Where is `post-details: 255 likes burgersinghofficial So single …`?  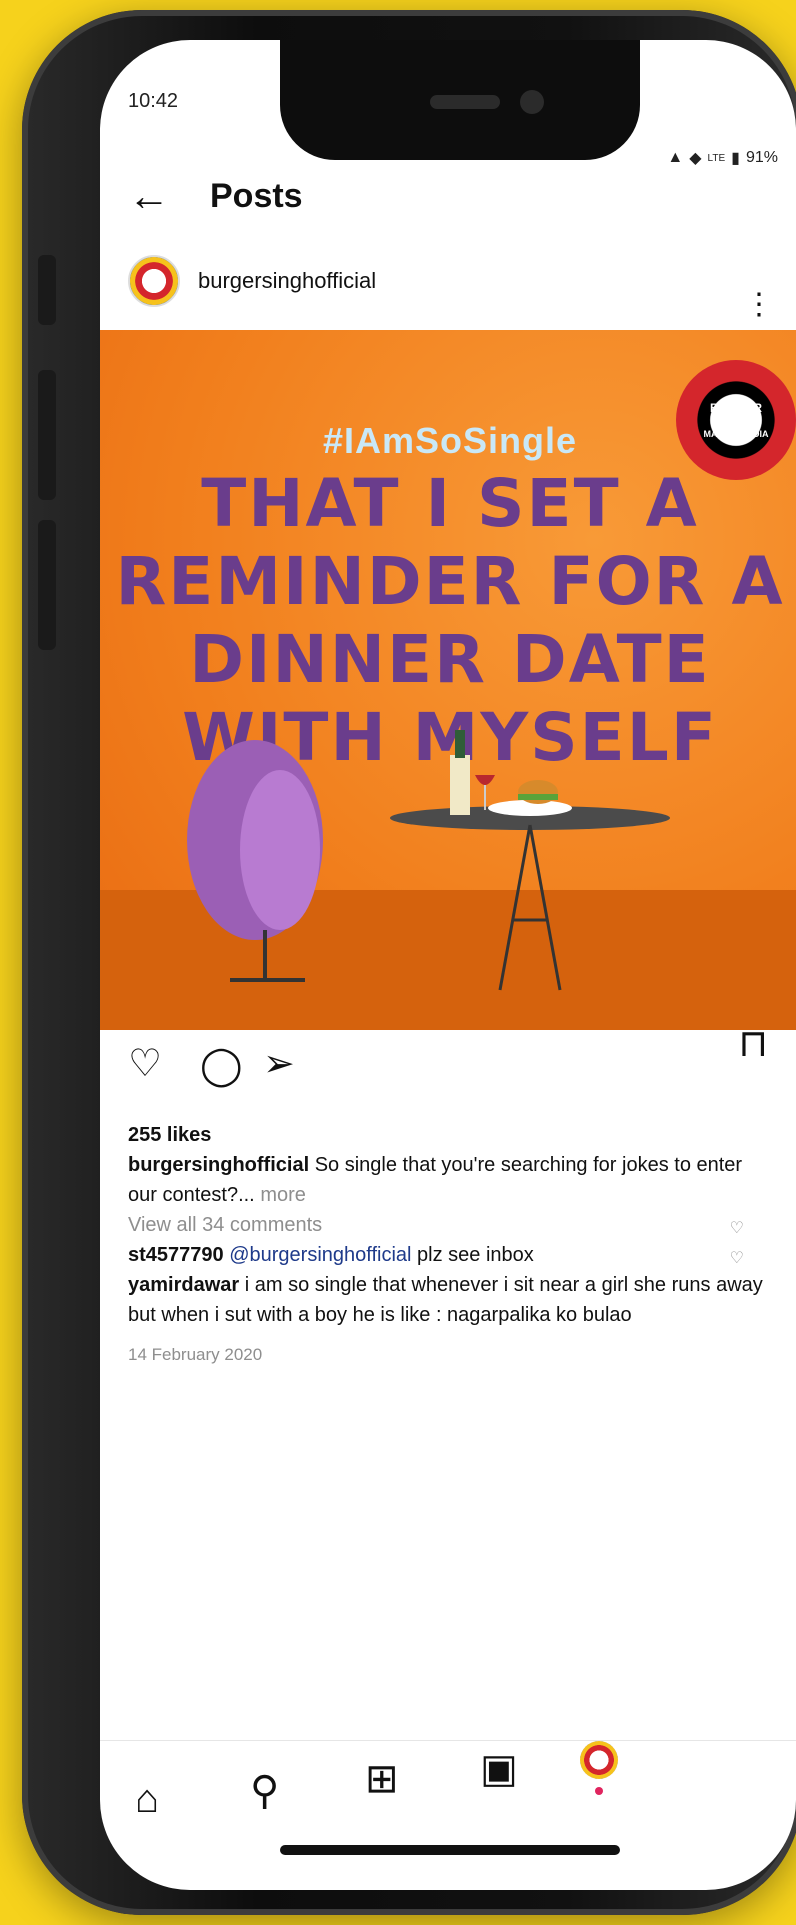
post-details: 255 likes burgersinghofficial So single … is located at coordinates (448, 1245).